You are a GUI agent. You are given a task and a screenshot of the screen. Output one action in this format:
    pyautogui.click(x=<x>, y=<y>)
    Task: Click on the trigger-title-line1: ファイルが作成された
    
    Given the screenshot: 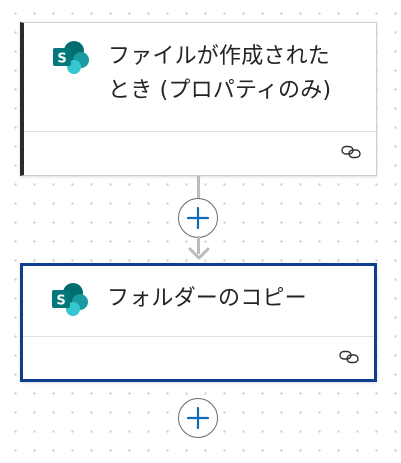 What is the action you would take?
    pyautogui.click(x=219, y=56)
    